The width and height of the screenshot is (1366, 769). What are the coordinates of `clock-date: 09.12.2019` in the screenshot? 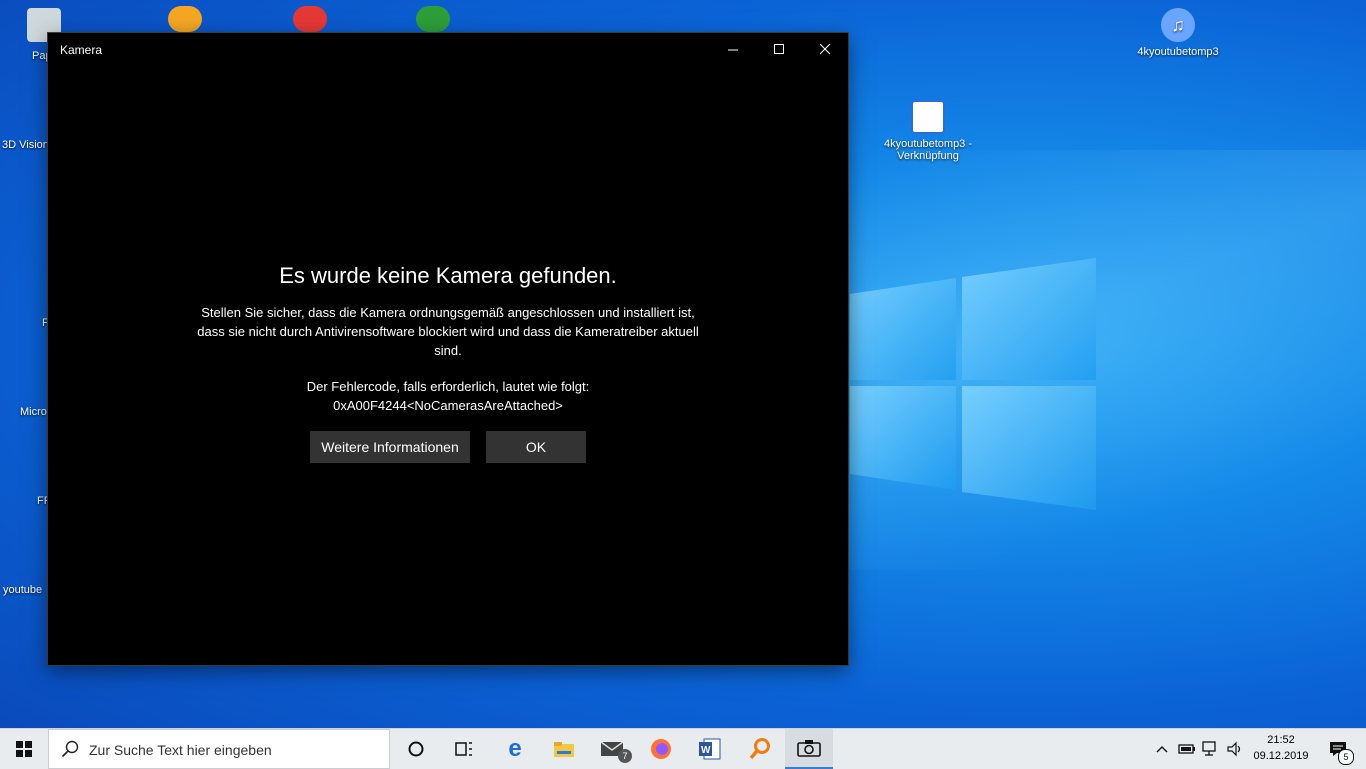 It's located at (1281, 756).